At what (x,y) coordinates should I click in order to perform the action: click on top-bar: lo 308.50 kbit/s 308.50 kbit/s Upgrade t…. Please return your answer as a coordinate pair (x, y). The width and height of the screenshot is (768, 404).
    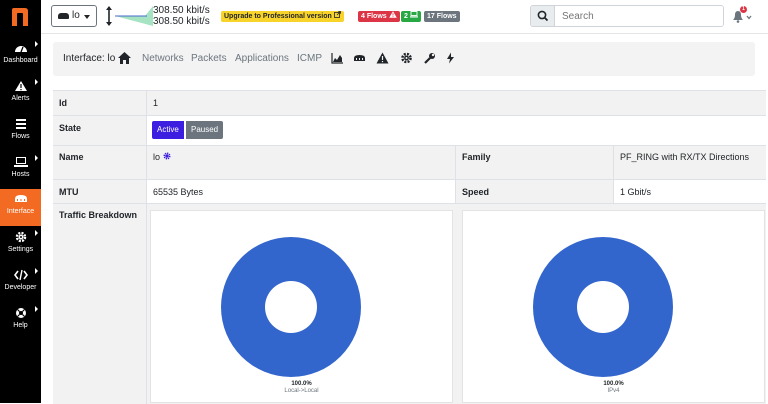
    Looking at the image, I should click on (404, 17).